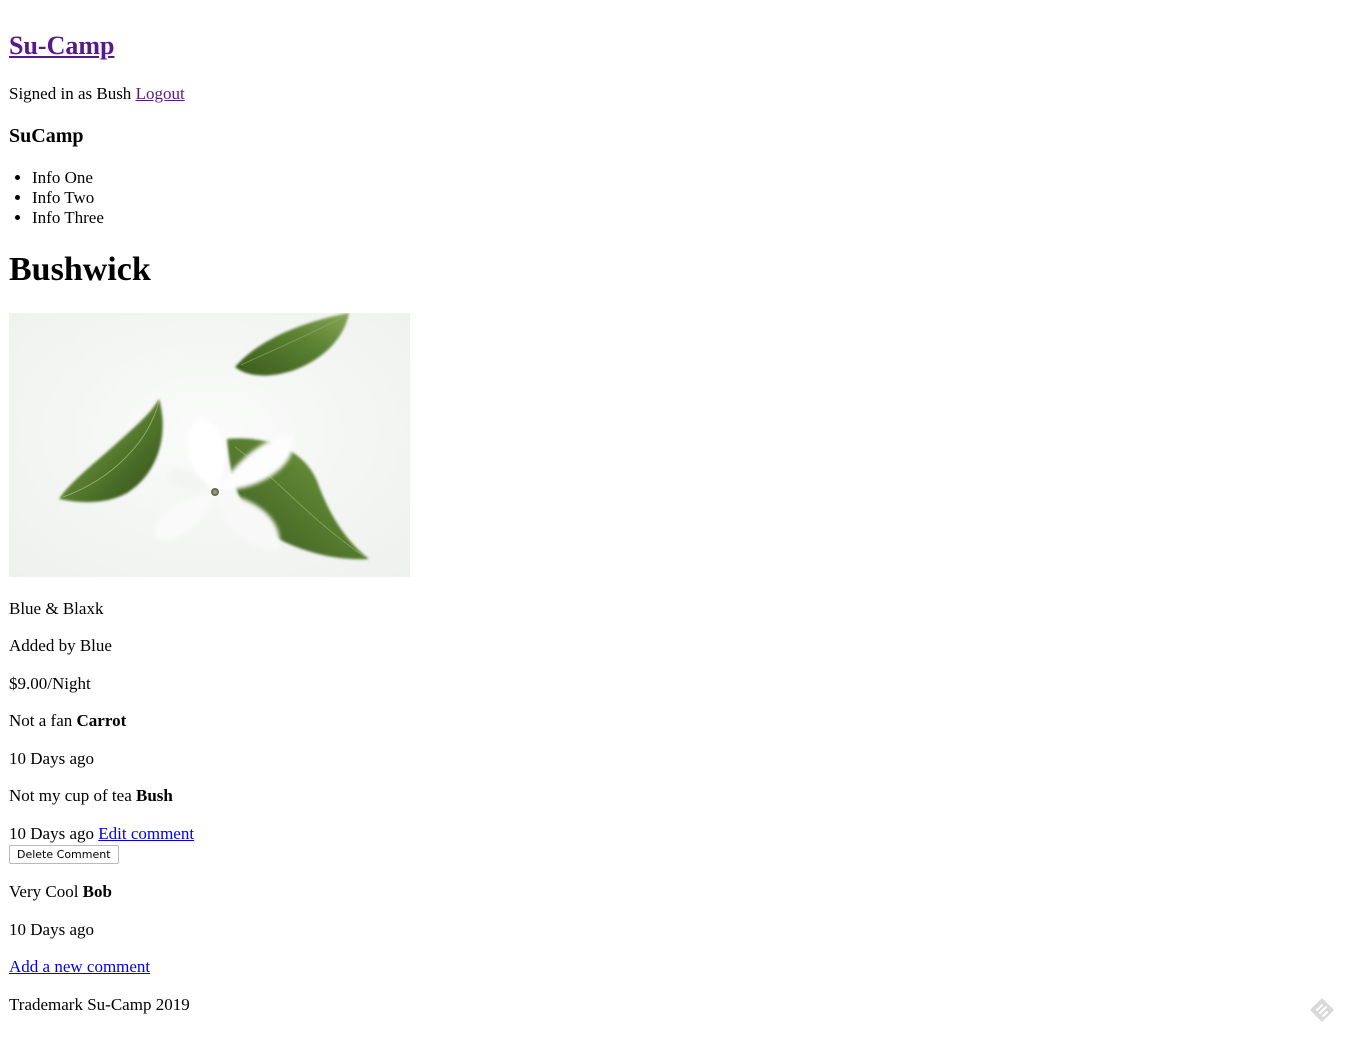  What do you see at coordinates (44, 891) in the screenshot?
I see `comment-body: Very Cool` at bounding box center [44, 891].